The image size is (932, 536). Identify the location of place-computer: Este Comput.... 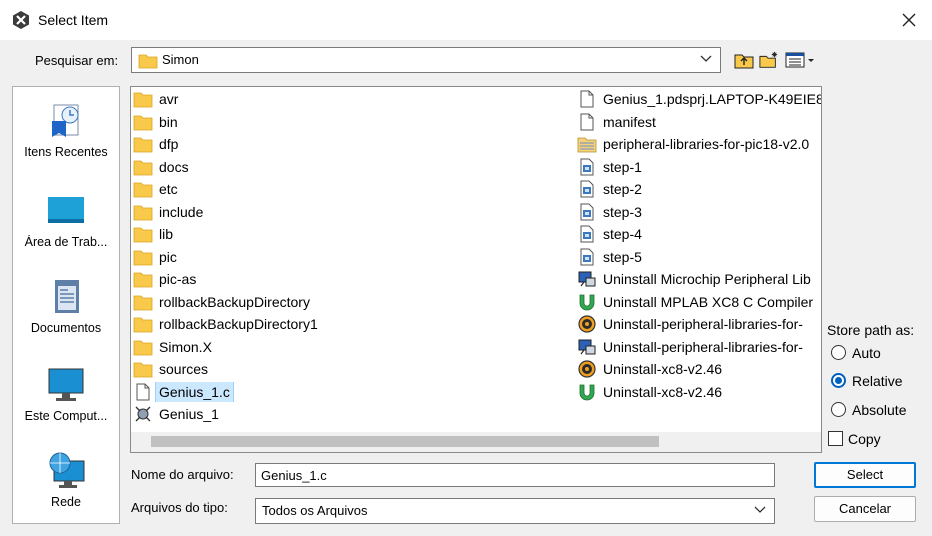
(66, 394).